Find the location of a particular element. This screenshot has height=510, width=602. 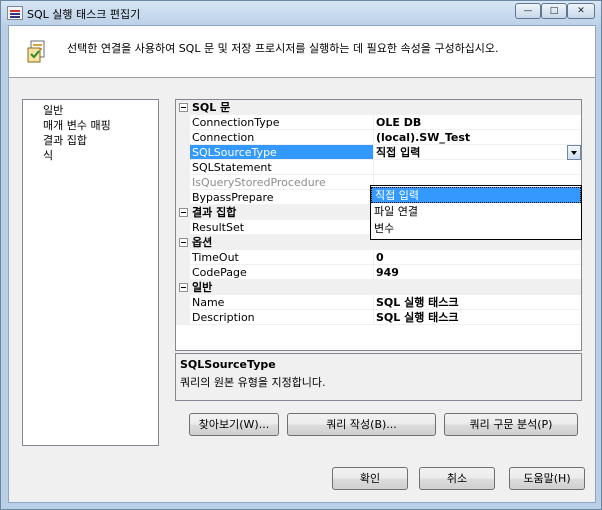

property-row-name: Name SQL 실행 태스크 is located at coordinates (378, 302).